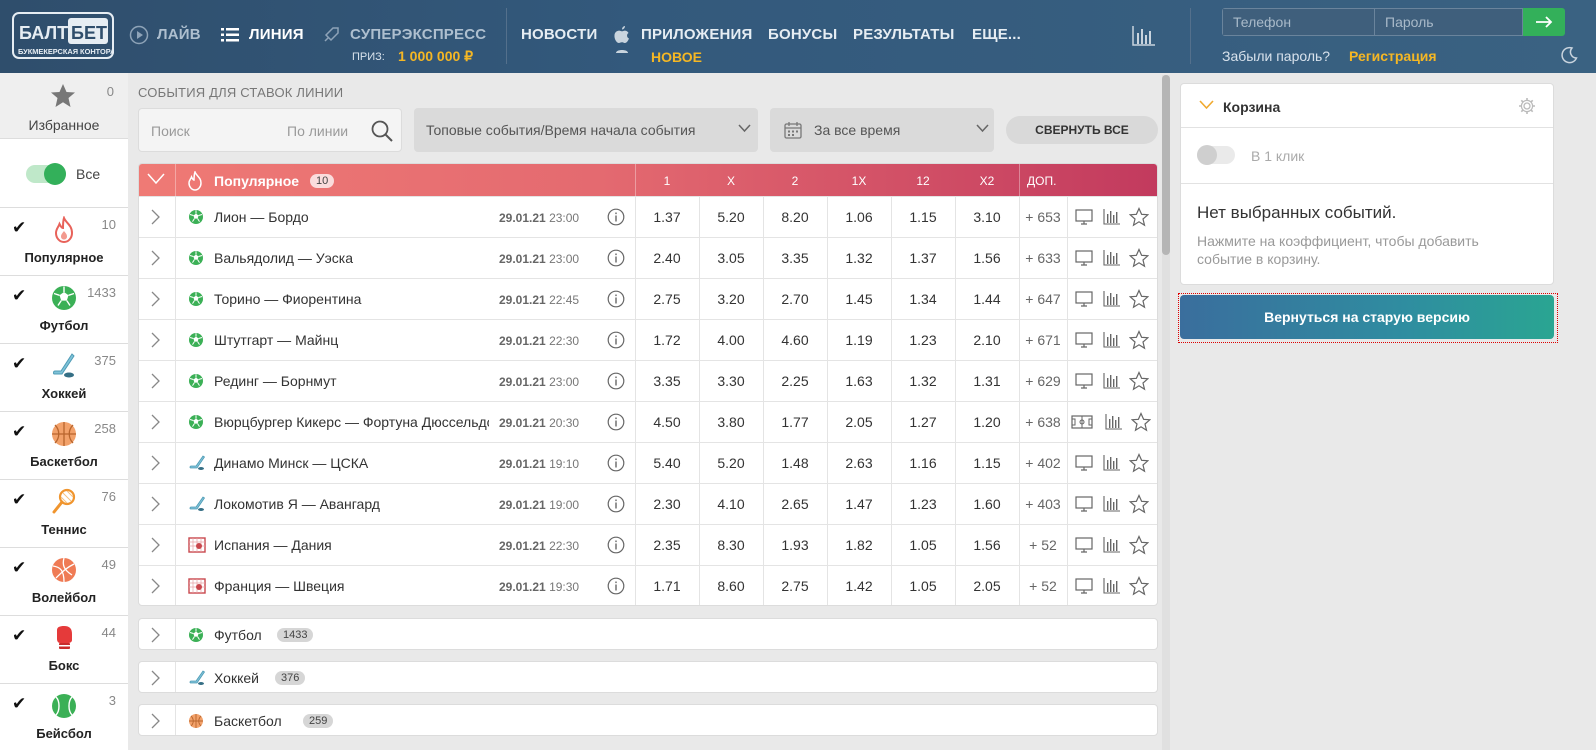  Describe the element at coordinates (351, 299) in the screenshot. I see `event-name: Торино — Фиорентина` at that location.